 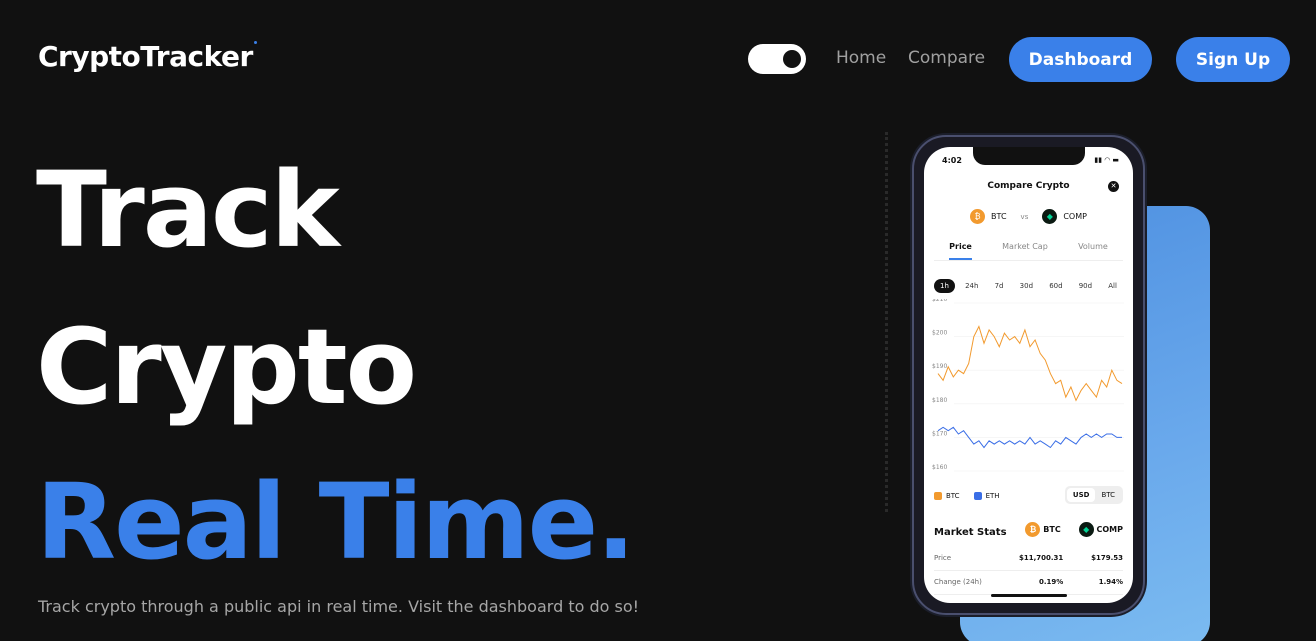 What do you see at coordinates (1106, 160) in the screenshot?
I see `status-icons: ▮▮ ◠ ▬` at bounding box center [1106, 160].